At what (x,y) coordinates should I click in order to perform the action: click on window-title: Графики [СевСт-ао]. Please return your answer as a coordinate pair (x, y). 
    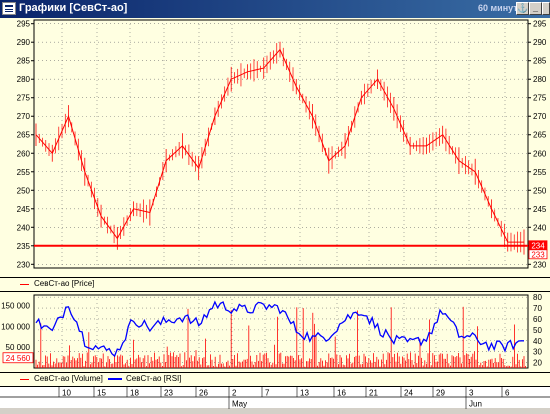
    Looking at the image, I should click on (73, 8).